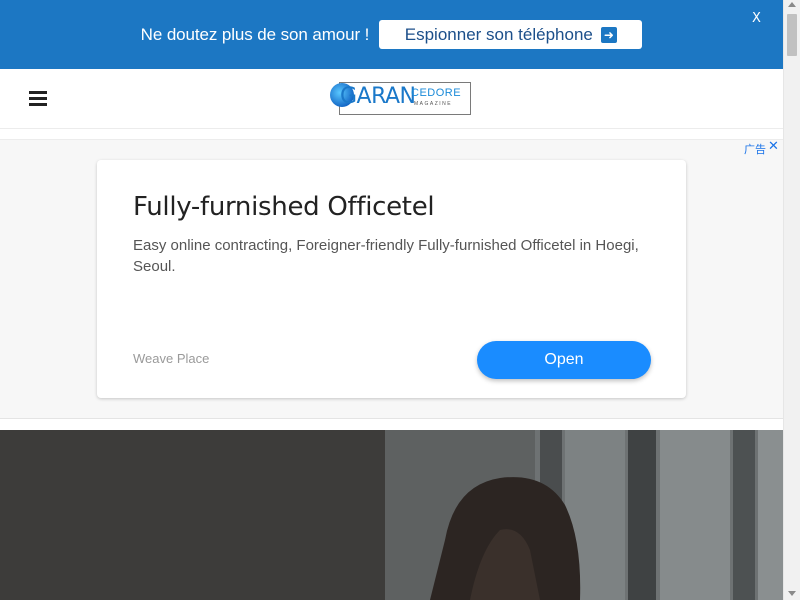 The height and width of the screenshot is (600, 800). I want to click on ad-open-button: Open, so click(564, 360).